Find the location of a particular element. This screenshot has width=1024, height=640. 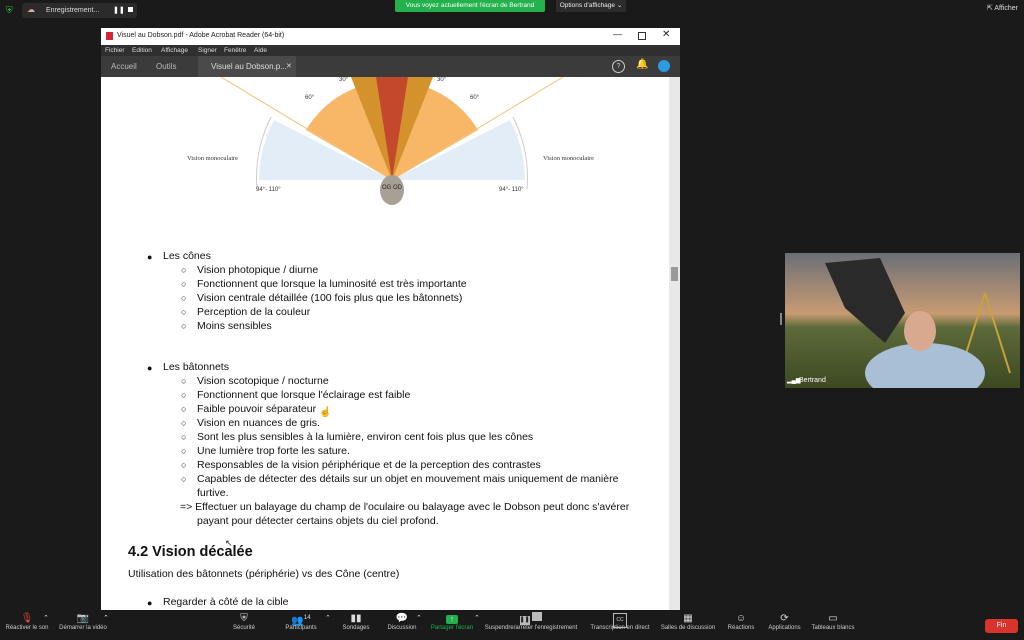

hand-cursor-icon: ☝ is located at coordinates (325, 412).